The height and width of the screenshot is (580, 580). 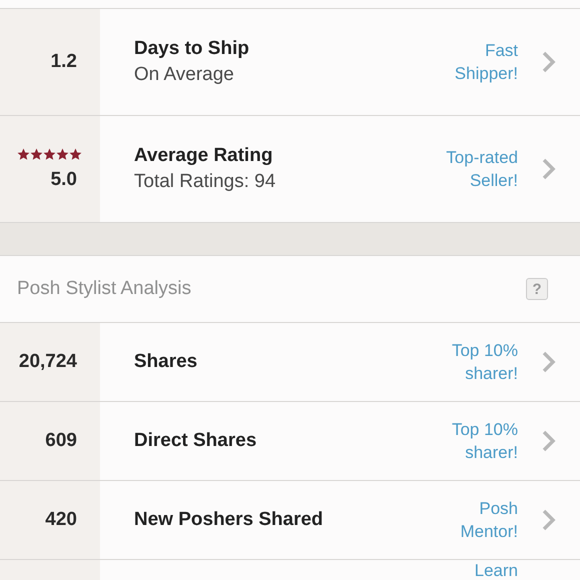 I want to click on stat-label: Shares, so click(x=166, y=362).